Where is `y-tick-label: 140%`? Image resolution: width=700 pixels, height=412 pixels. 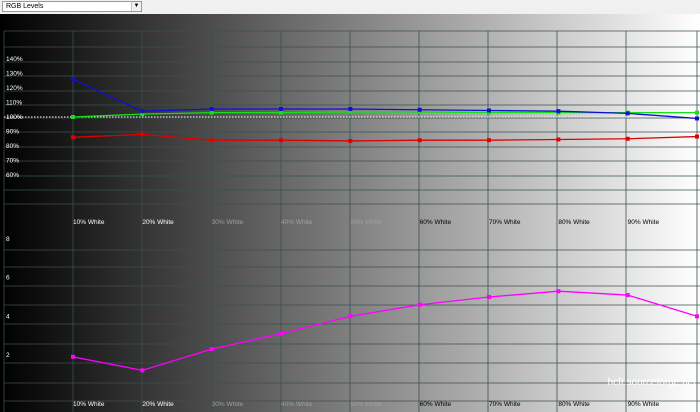 y-tick-label: 140% is located at coordinates (14, 59).